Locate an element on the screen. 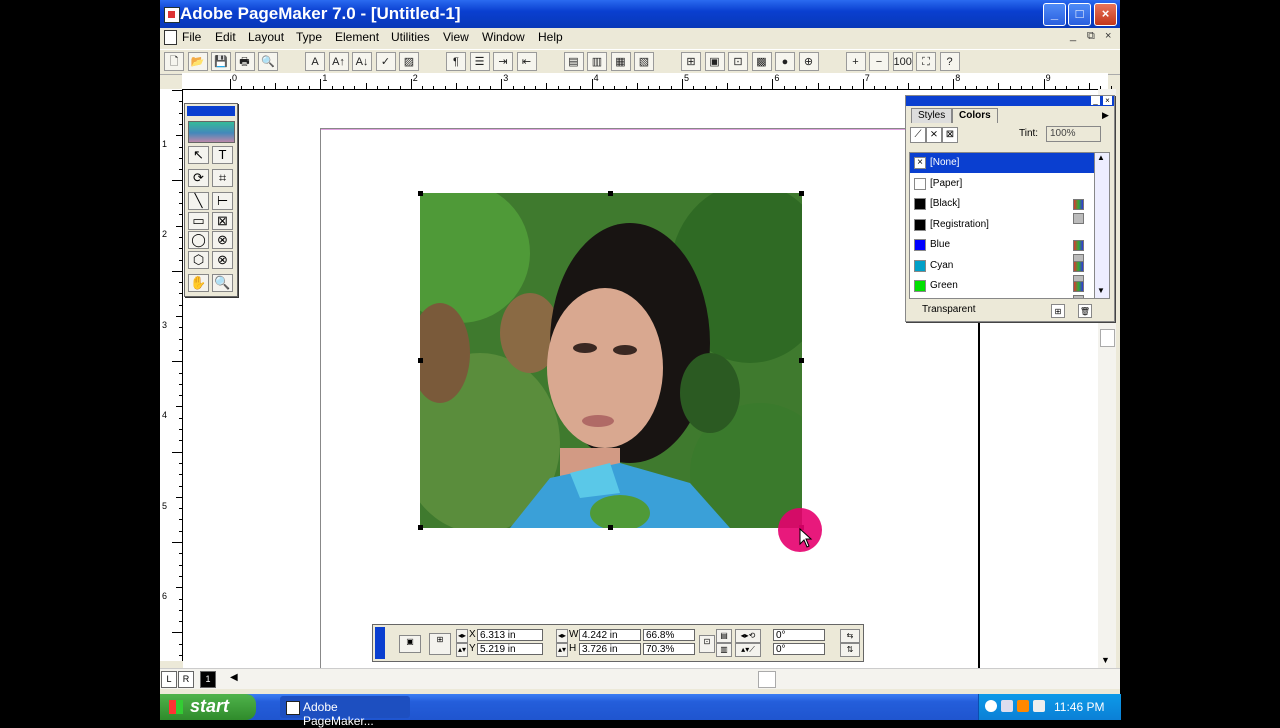  zoom-out-icon: − is located at coordinates (879, 61).